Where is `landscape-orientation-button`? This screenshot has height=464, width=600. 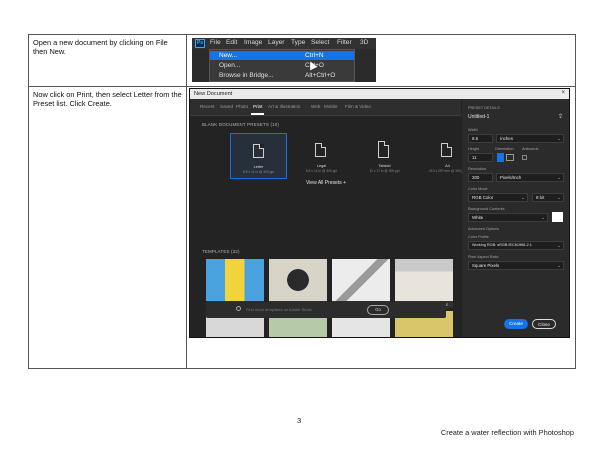
landscape-orientation-button is located at coordinates (510, 157).